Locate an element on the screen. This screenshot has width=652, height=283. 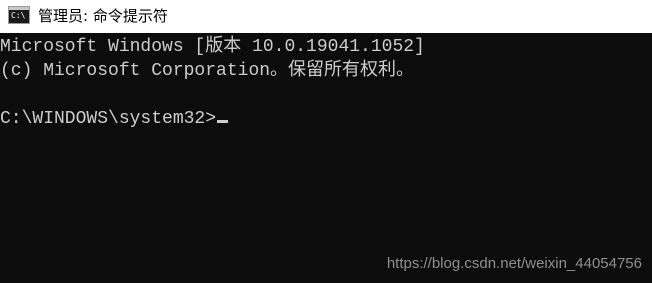
title-bar: C:\ 管理员: 命令提示符 is located at coordinates (326, 16).